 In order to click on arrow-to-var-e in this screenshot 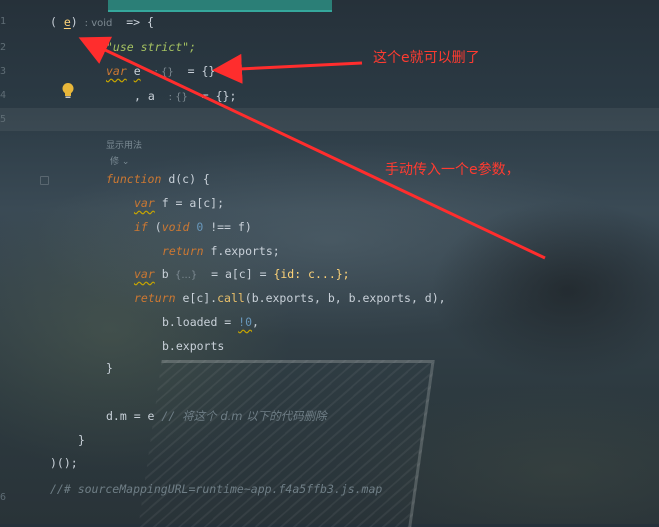, I will do `click(287, 68)`.